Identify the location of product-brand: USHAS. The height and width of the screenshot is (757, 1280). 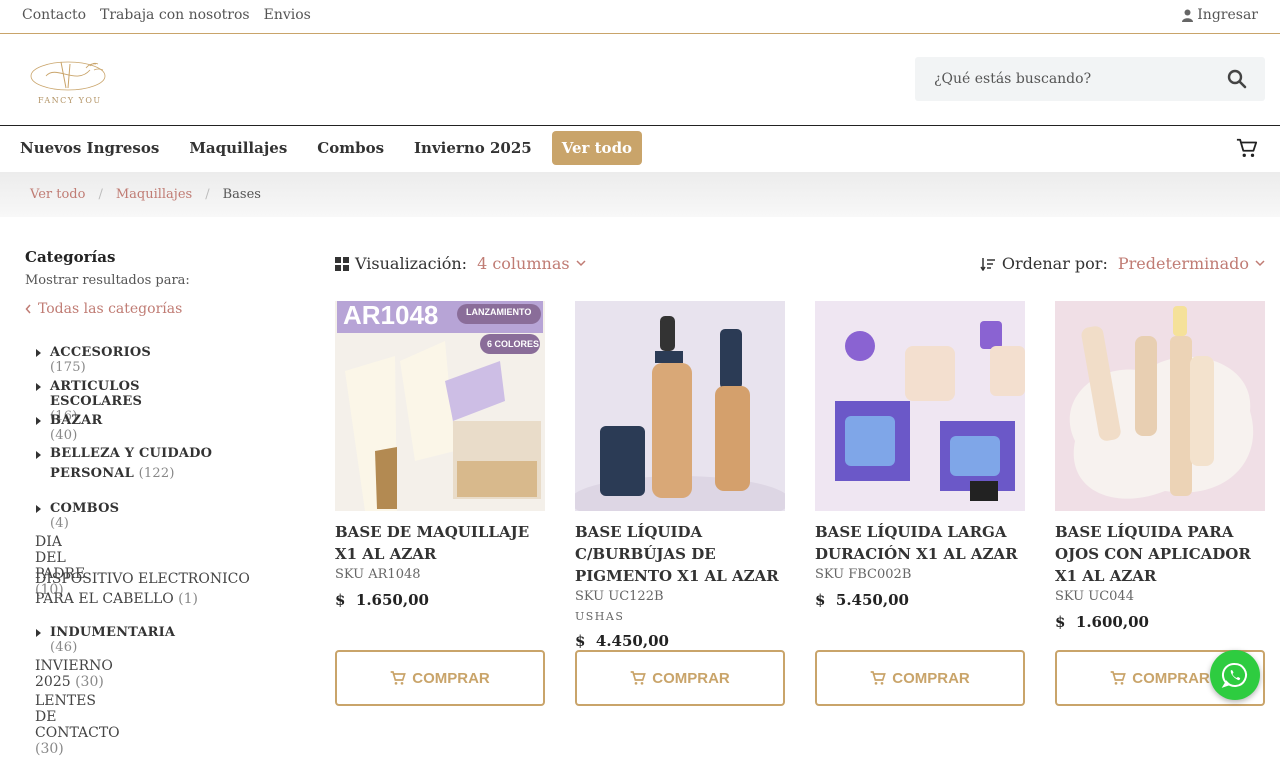
(600, 616).